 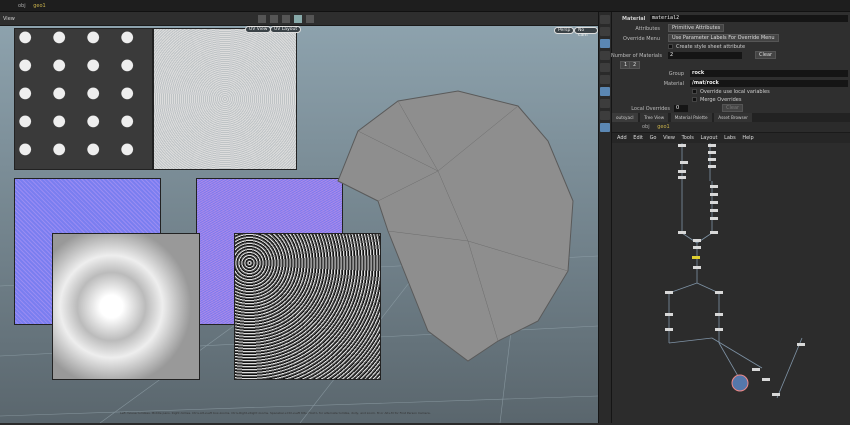 I want to click on menu-layout: Layout, so click(x=708, y=138).